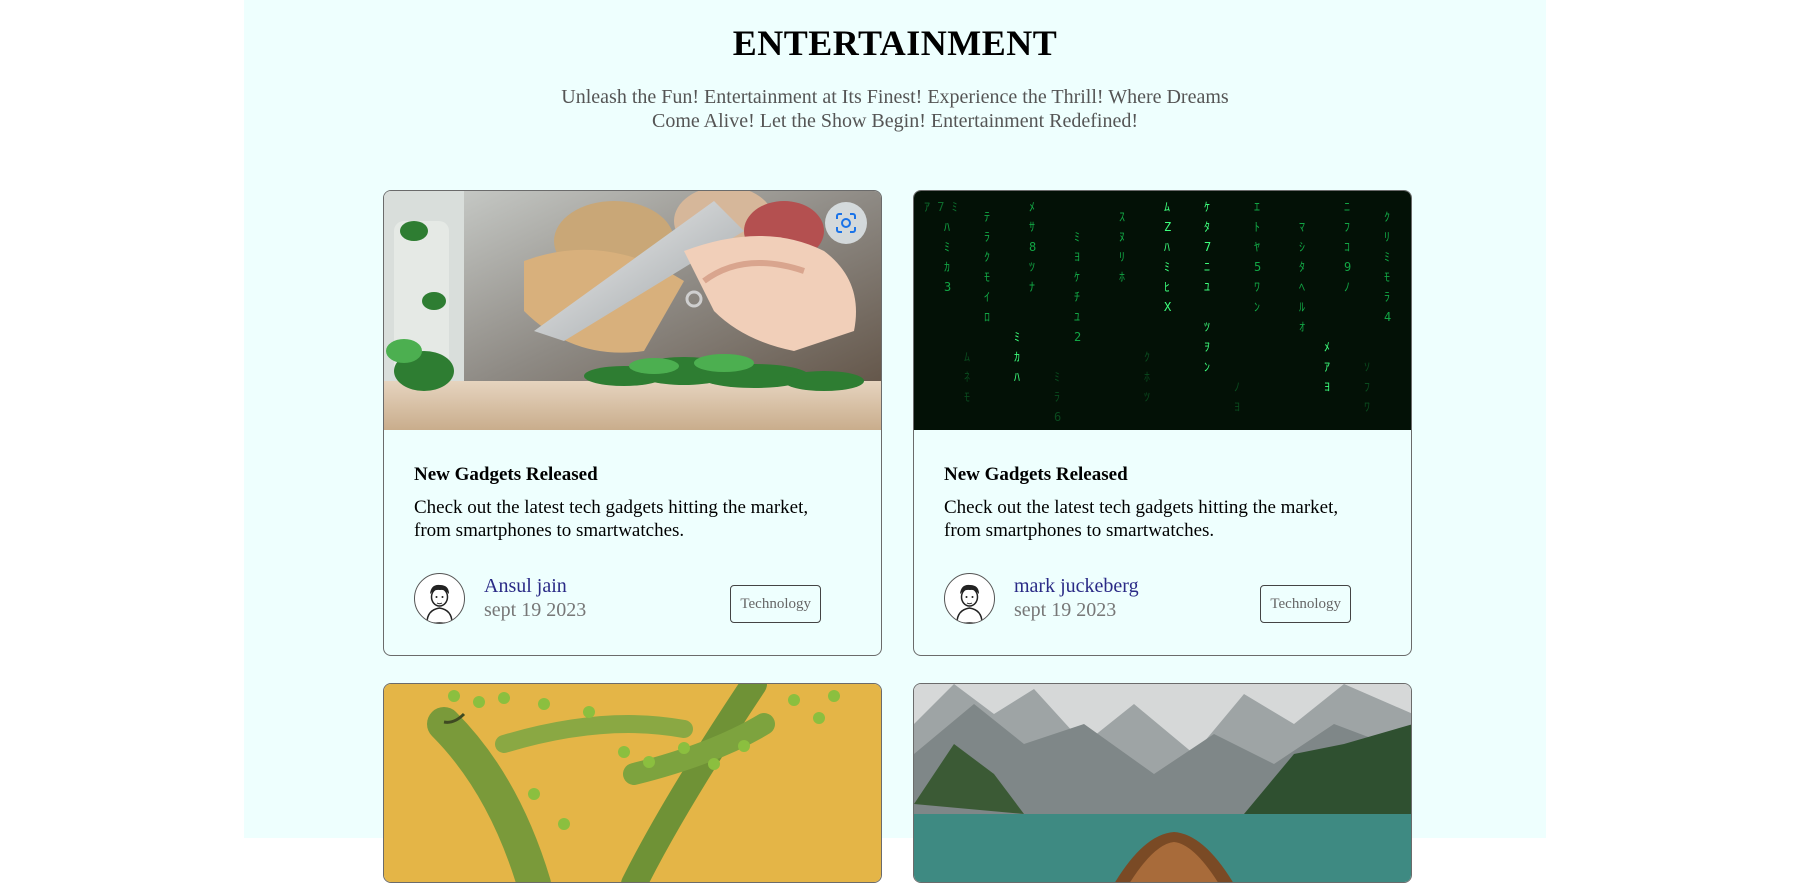  What do you see at coordinates (1032, 227) in the screenshot?
I see `svg-text: ｻ` at bounding box center [1032, 227].